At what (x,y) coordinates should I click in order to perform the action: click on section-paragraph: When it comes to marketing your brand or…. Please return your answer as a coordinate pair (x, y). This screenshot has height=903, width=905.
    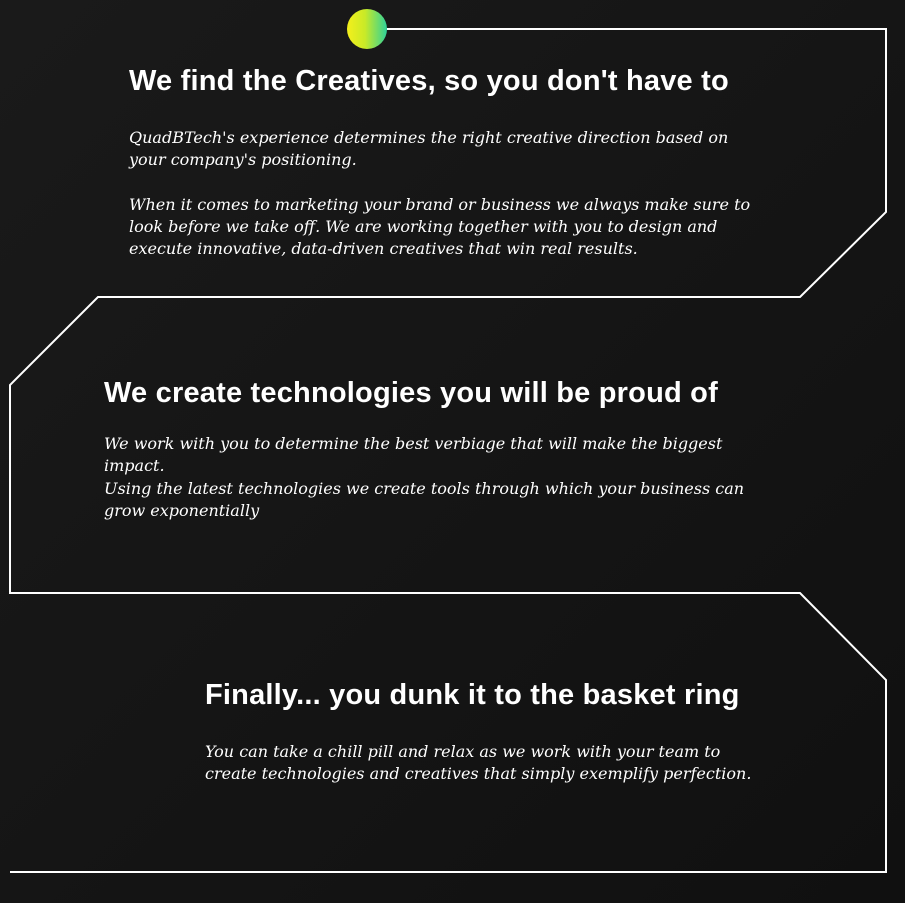
    Looking at the image, I should click on (440, 226).